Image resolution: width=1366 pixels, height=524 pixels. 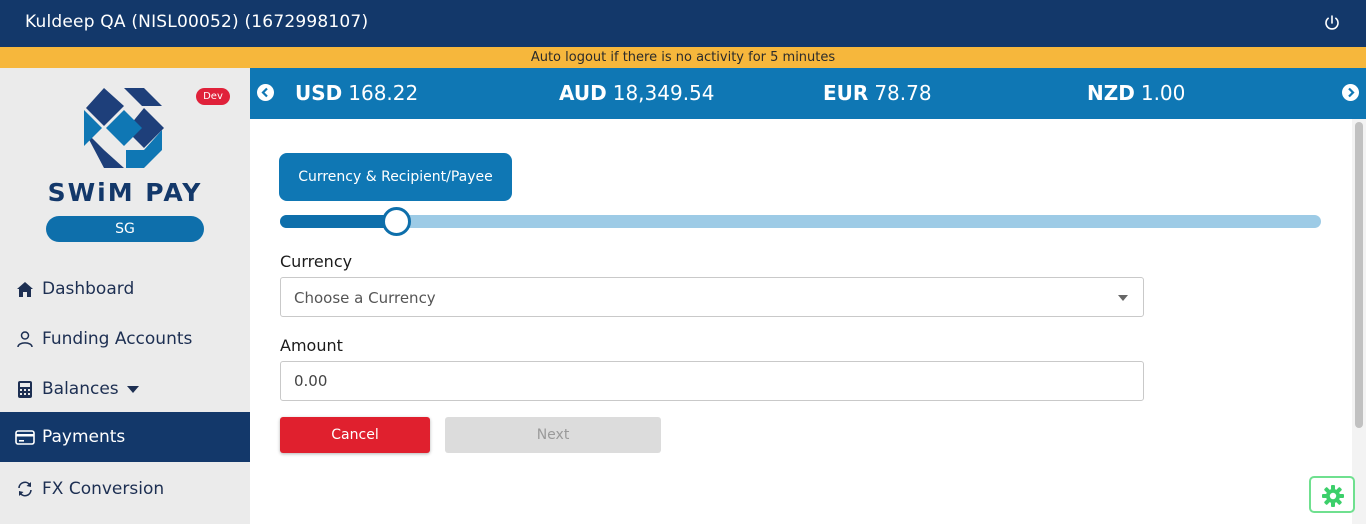 I want to click on rate-eur: EUR 78.78, so click(x=877, y=93).